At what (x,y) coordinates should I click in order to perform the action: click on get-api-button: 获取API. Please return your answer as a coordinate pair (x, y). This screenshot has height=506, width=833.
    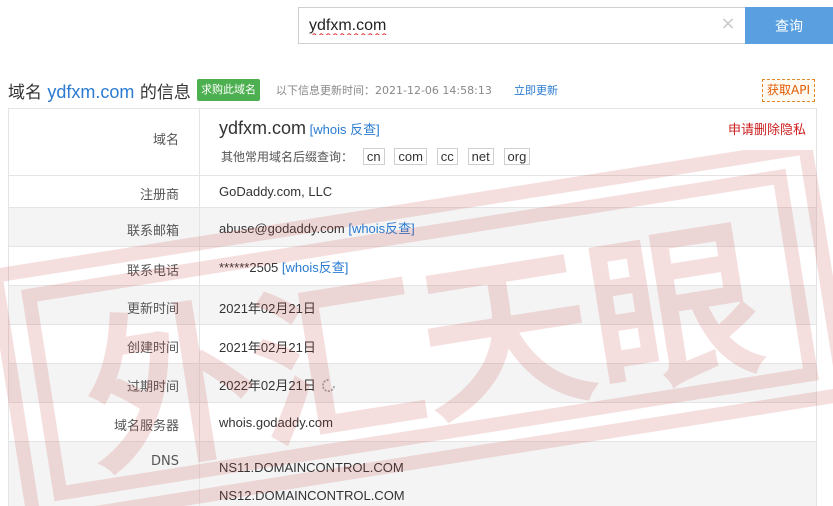
    Looking at the image, I should click on (788, 90).